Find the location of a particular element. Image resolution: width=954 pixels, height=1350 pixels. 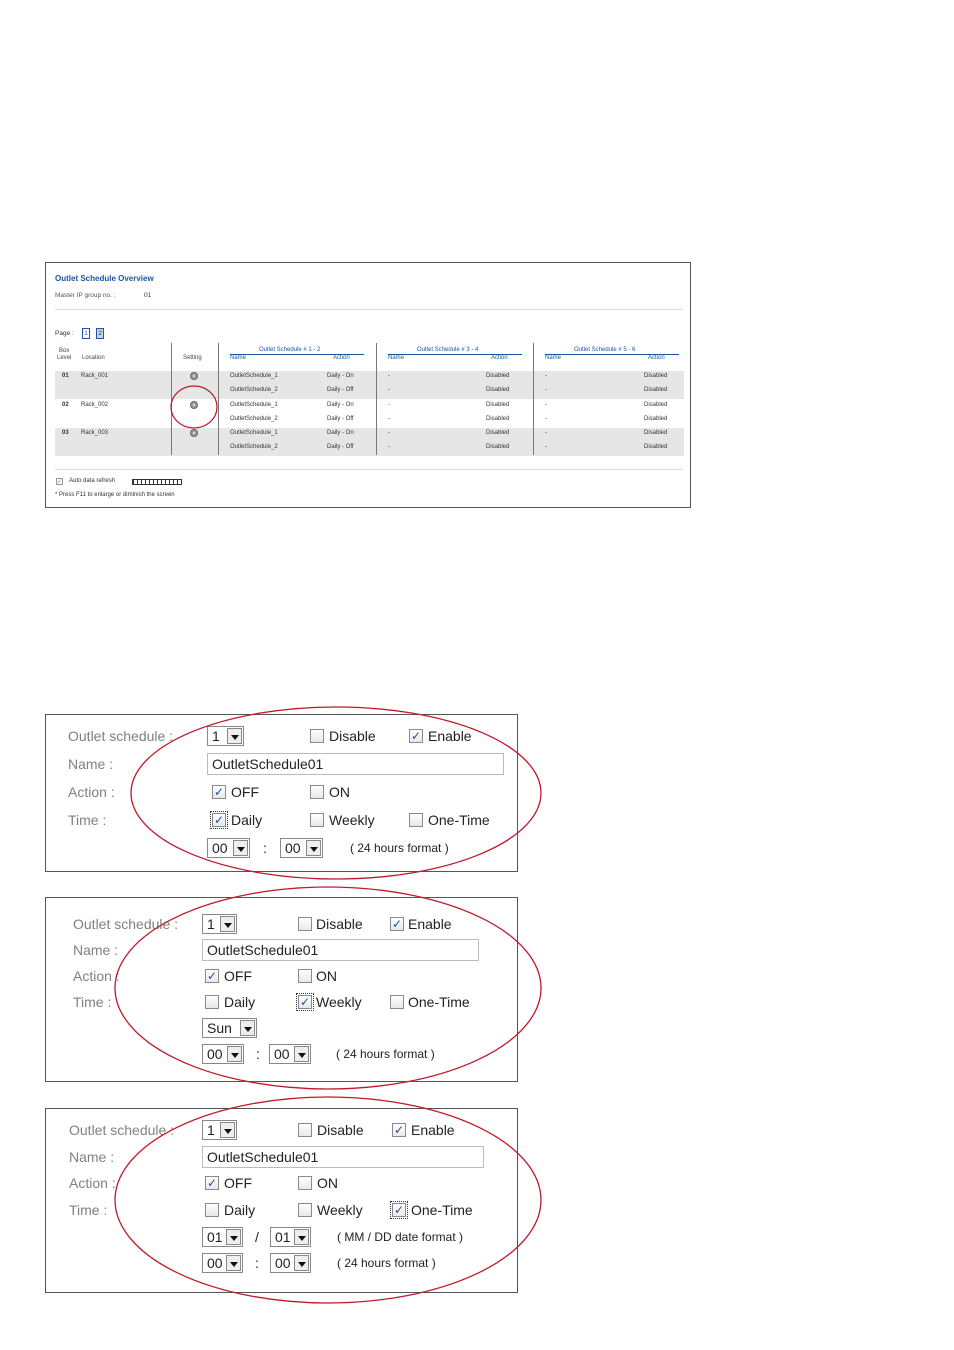

location: Rack_002 is located at coordinates (95, 405).